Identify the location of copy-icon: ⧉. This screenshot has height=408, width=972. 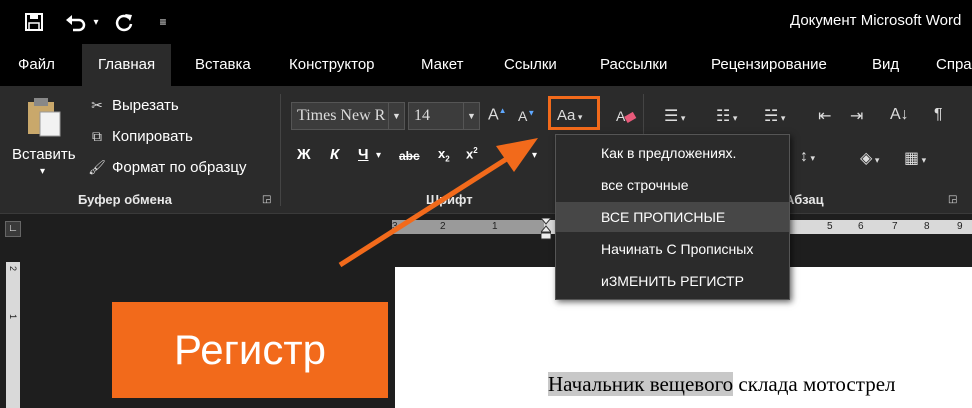
(97, 136).